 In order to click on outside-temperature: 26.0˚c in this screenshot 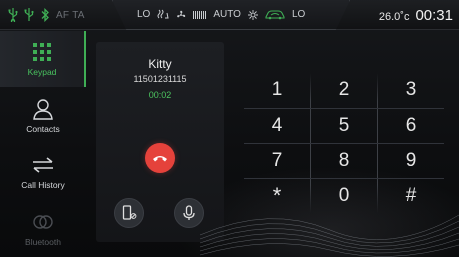, I will do `click(394, 17)`.